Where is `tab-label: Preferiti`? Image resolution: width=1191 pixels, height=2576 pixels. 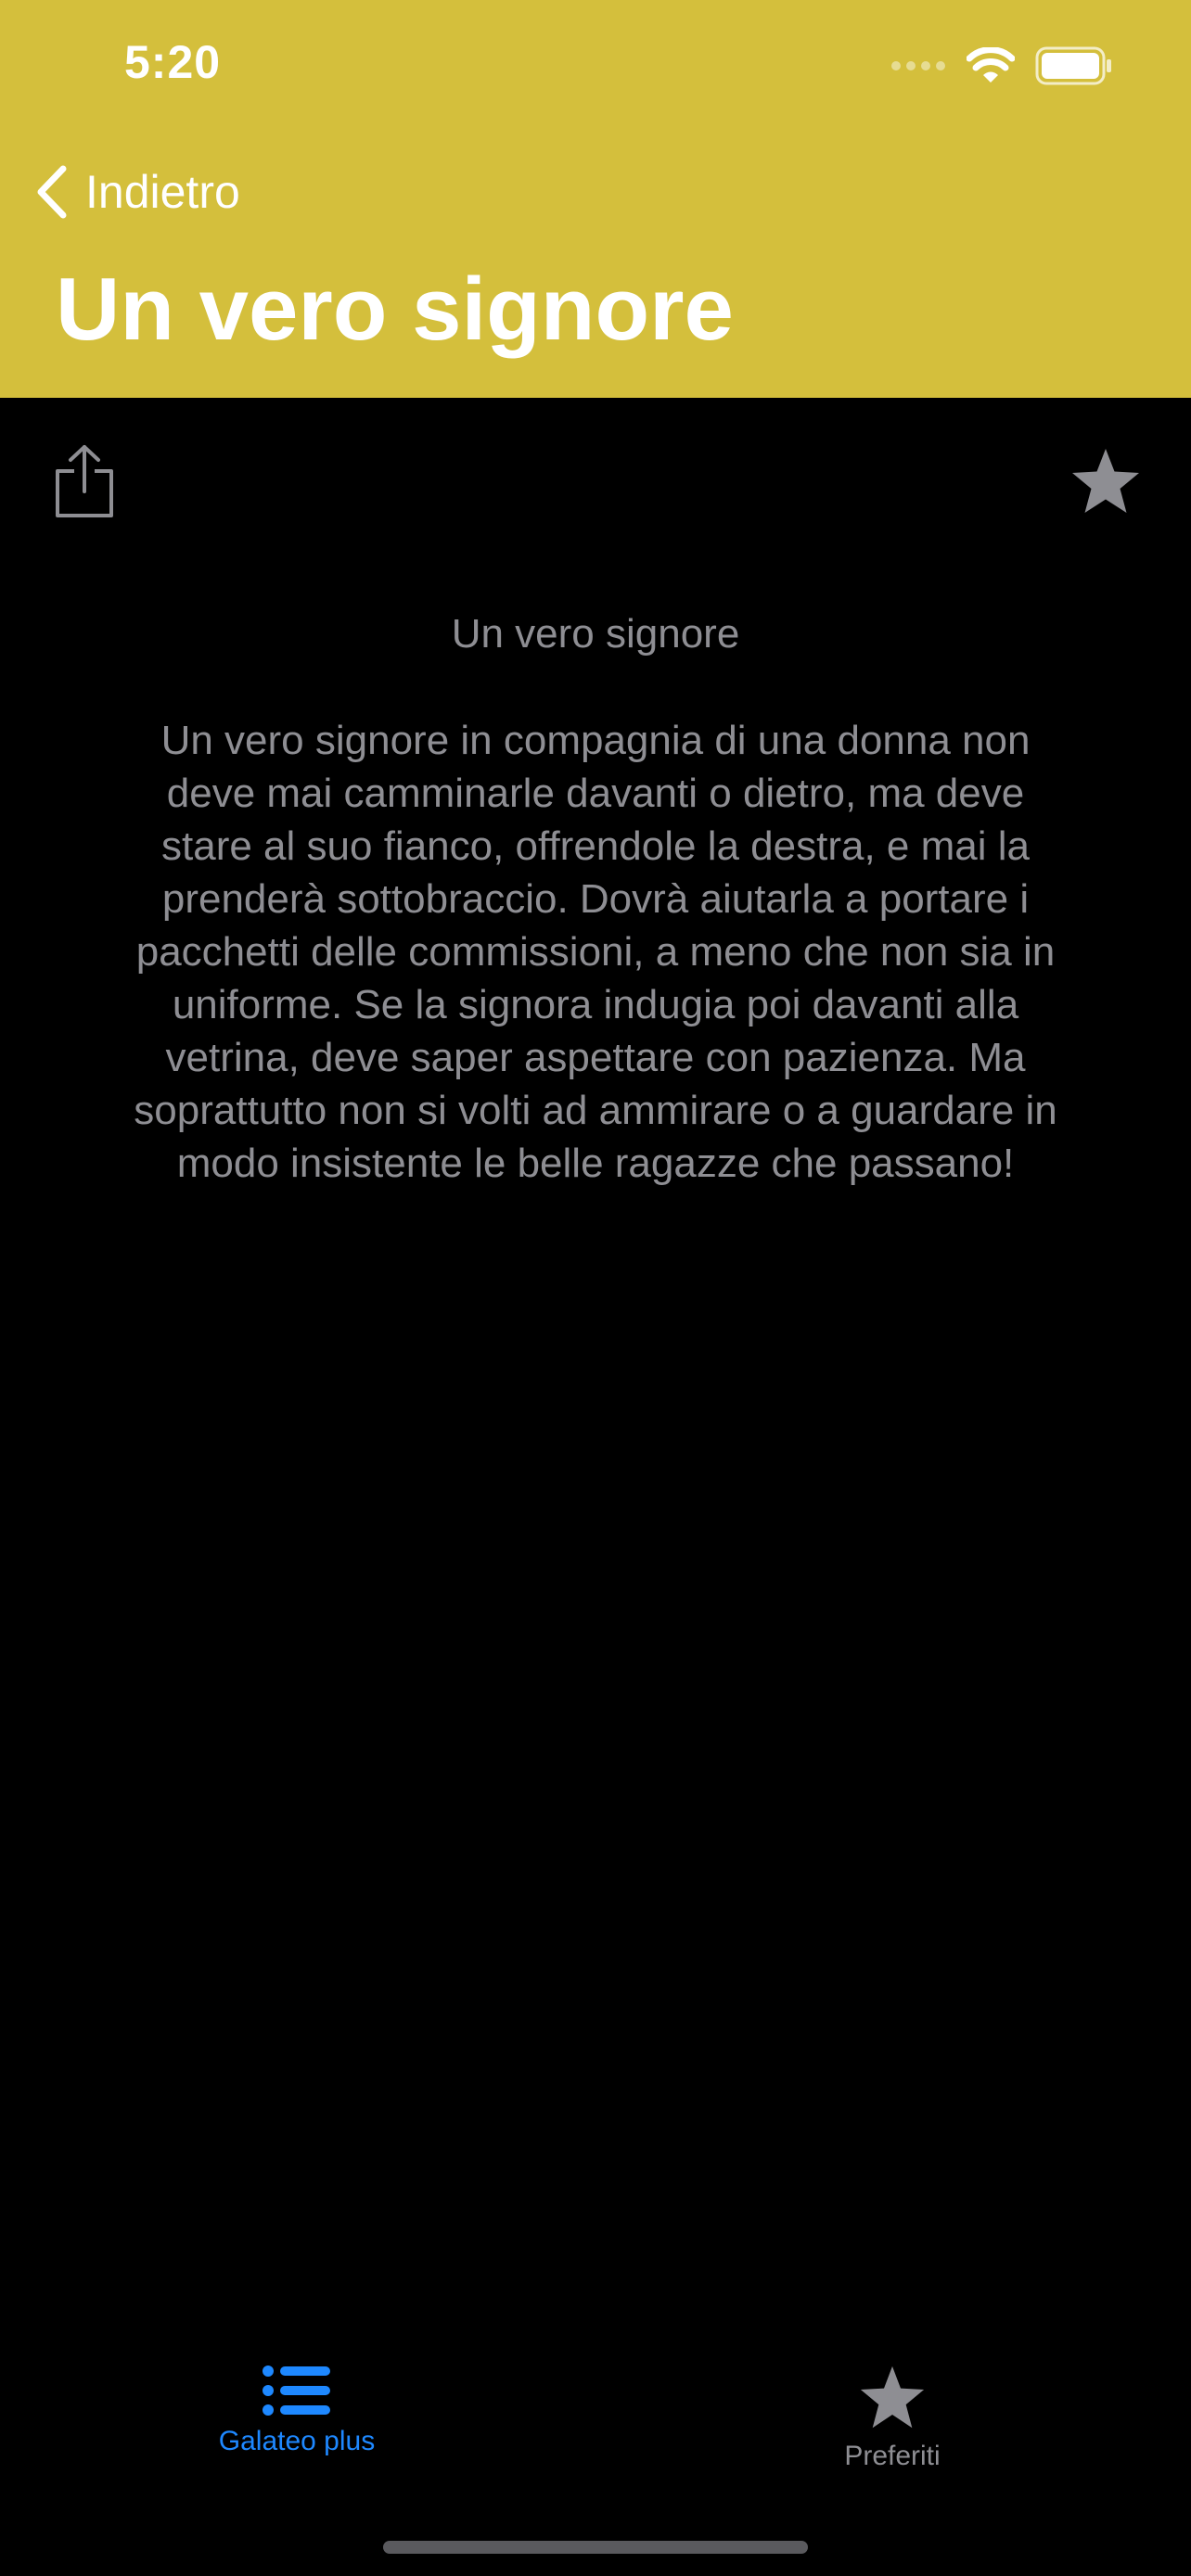 tab-label: Preferiti is located at coordinates (892, 2456).